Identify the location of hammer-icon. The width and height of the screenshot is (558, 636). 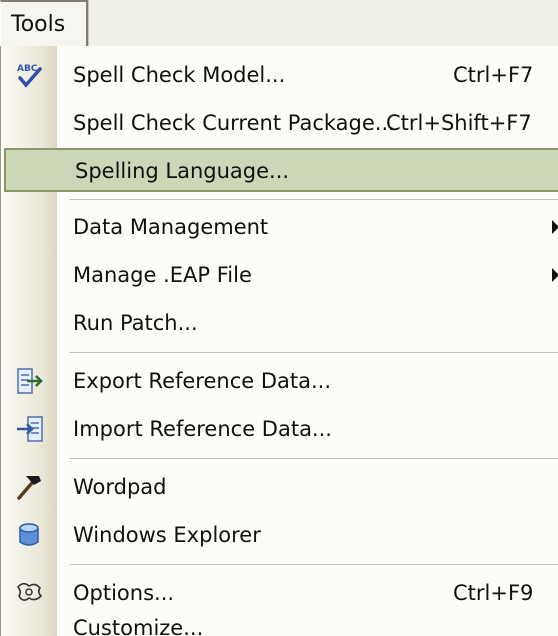
(30, 487).